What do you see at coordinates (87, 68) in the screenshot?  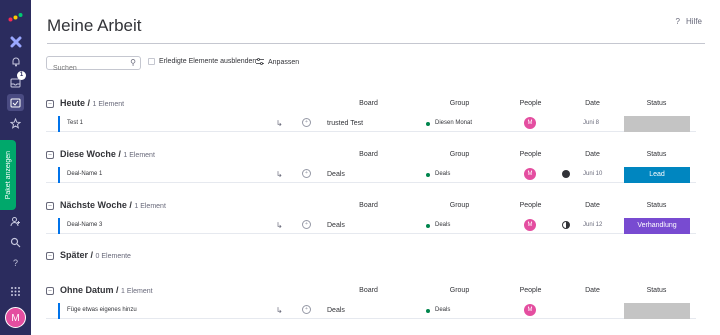 I see `search-input` at bounding box center [87, 68].